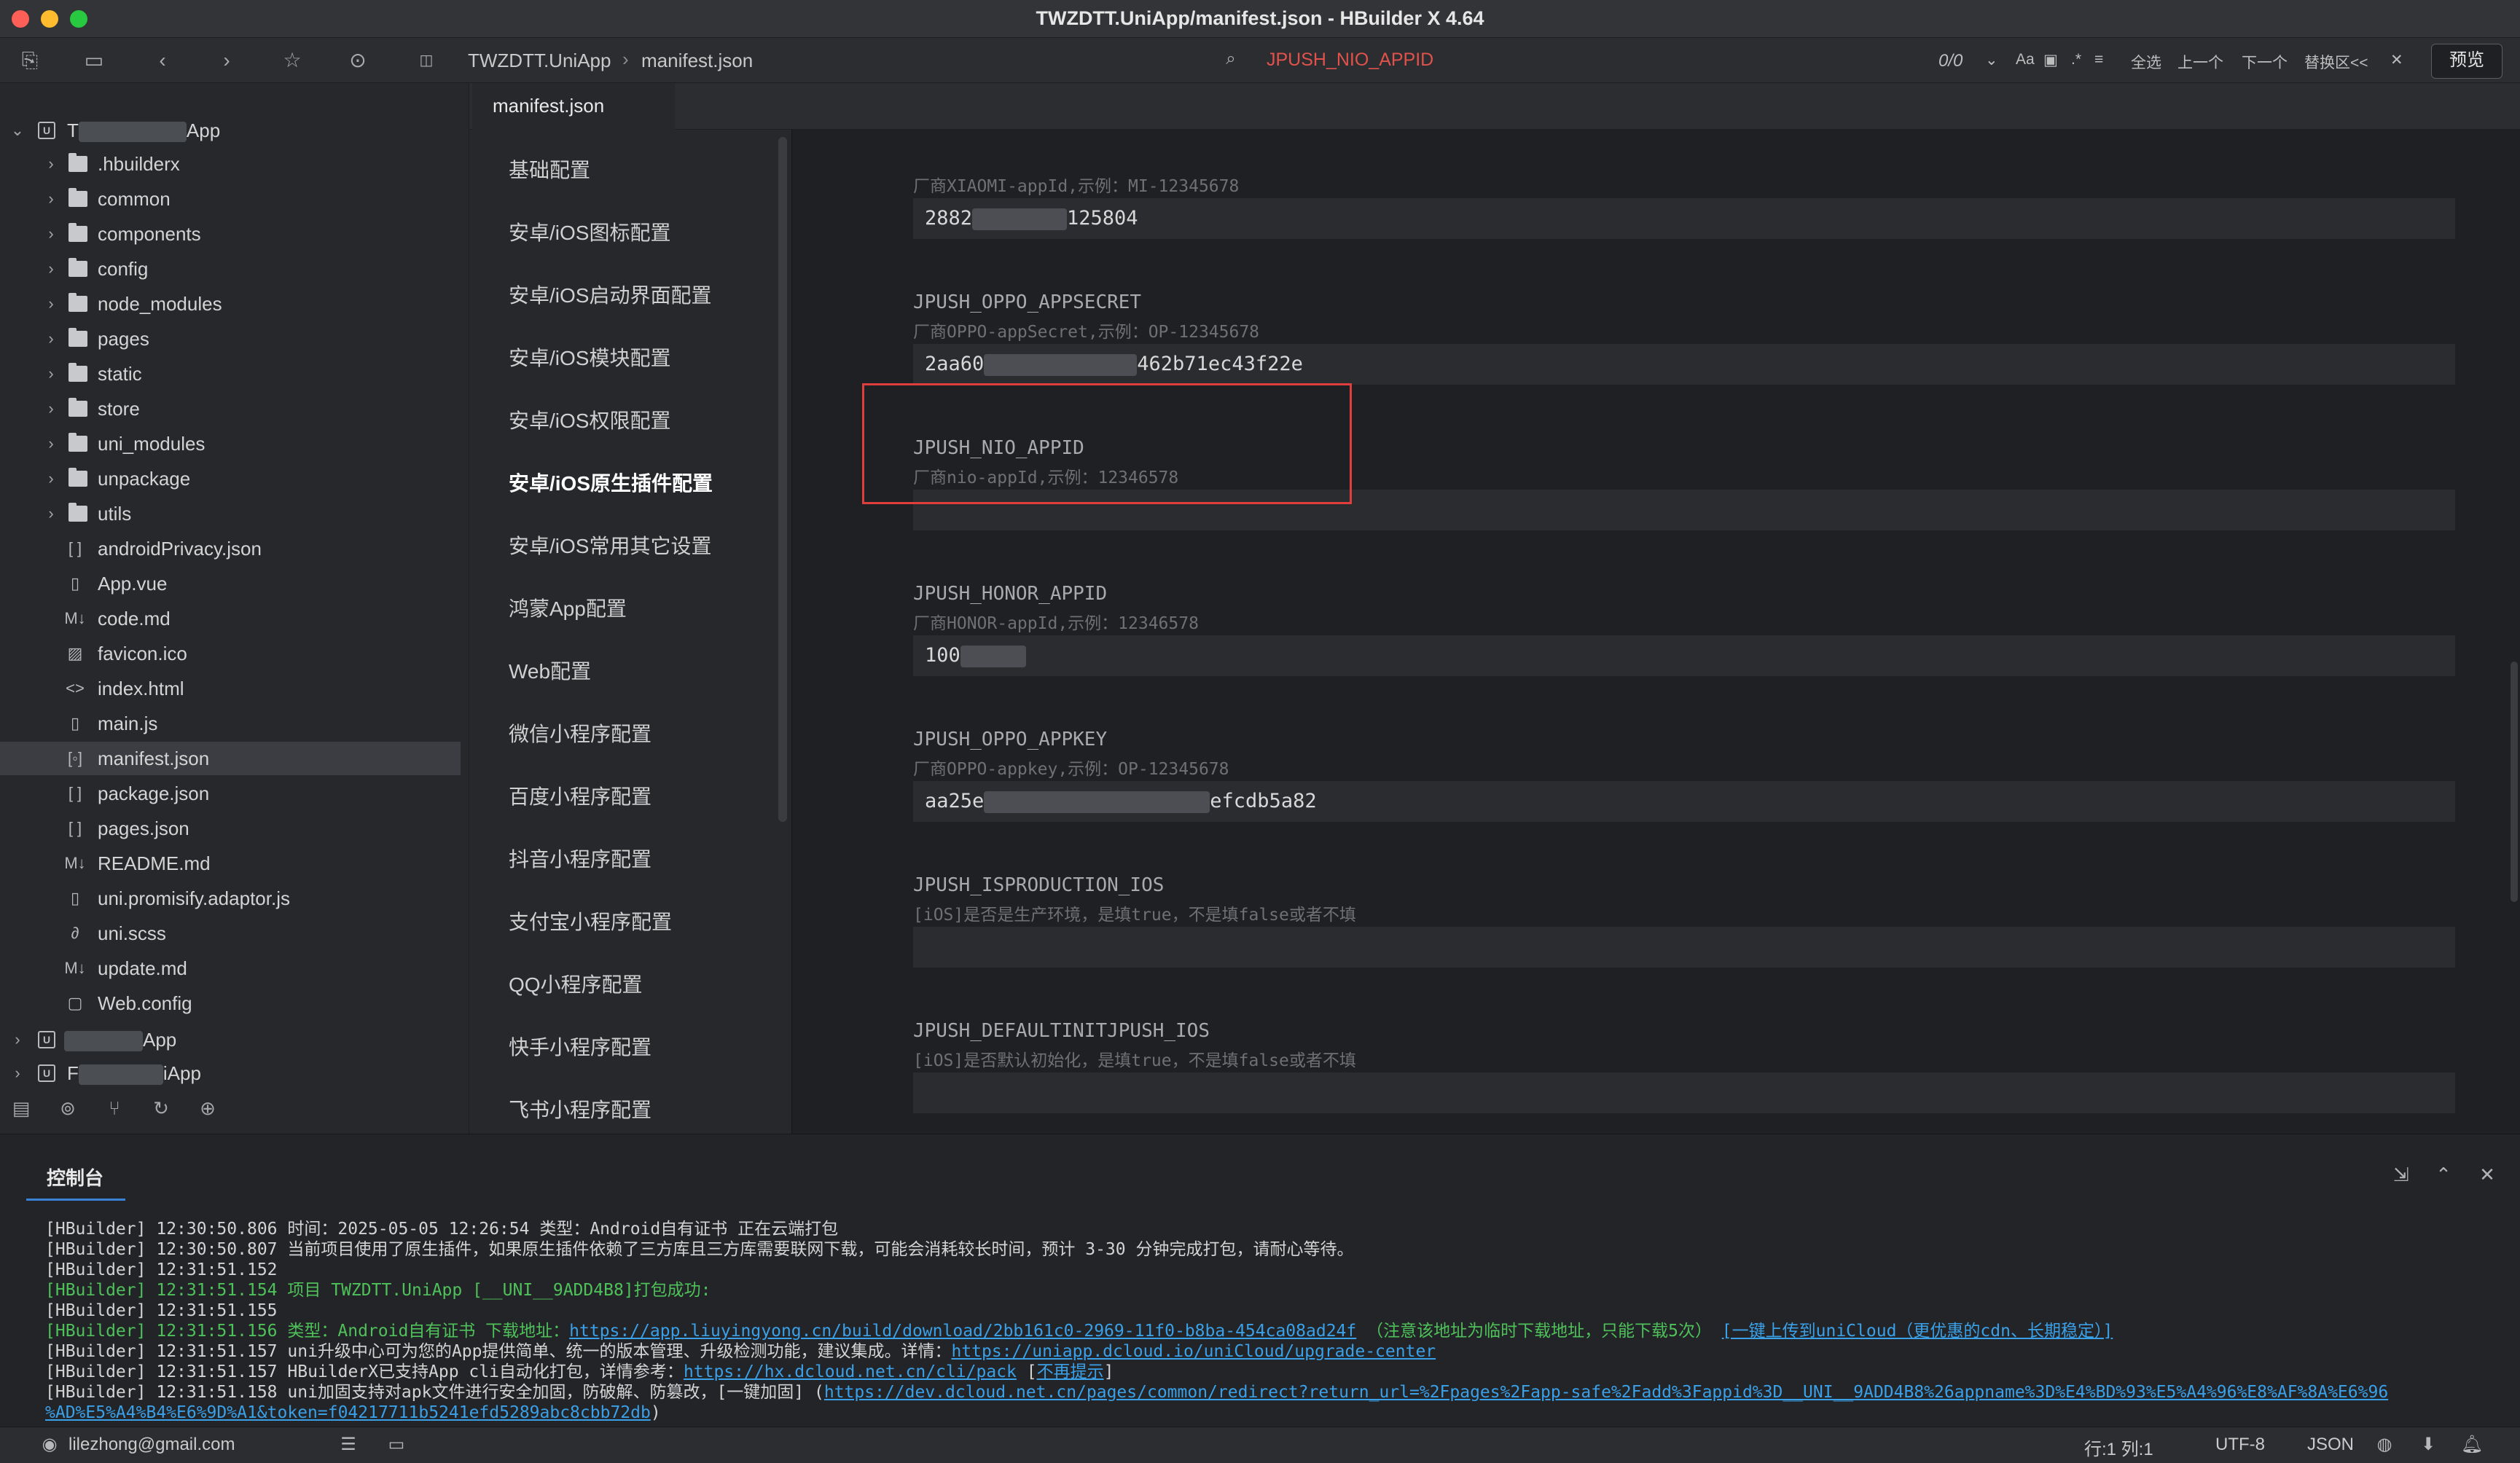 This screenshot has width=2520, height=1463. What do you see at coordinates (2472, 1445) in the screenshot?
I see `bell-icon: 🔔︎` at bounding box center [2472, 1445].